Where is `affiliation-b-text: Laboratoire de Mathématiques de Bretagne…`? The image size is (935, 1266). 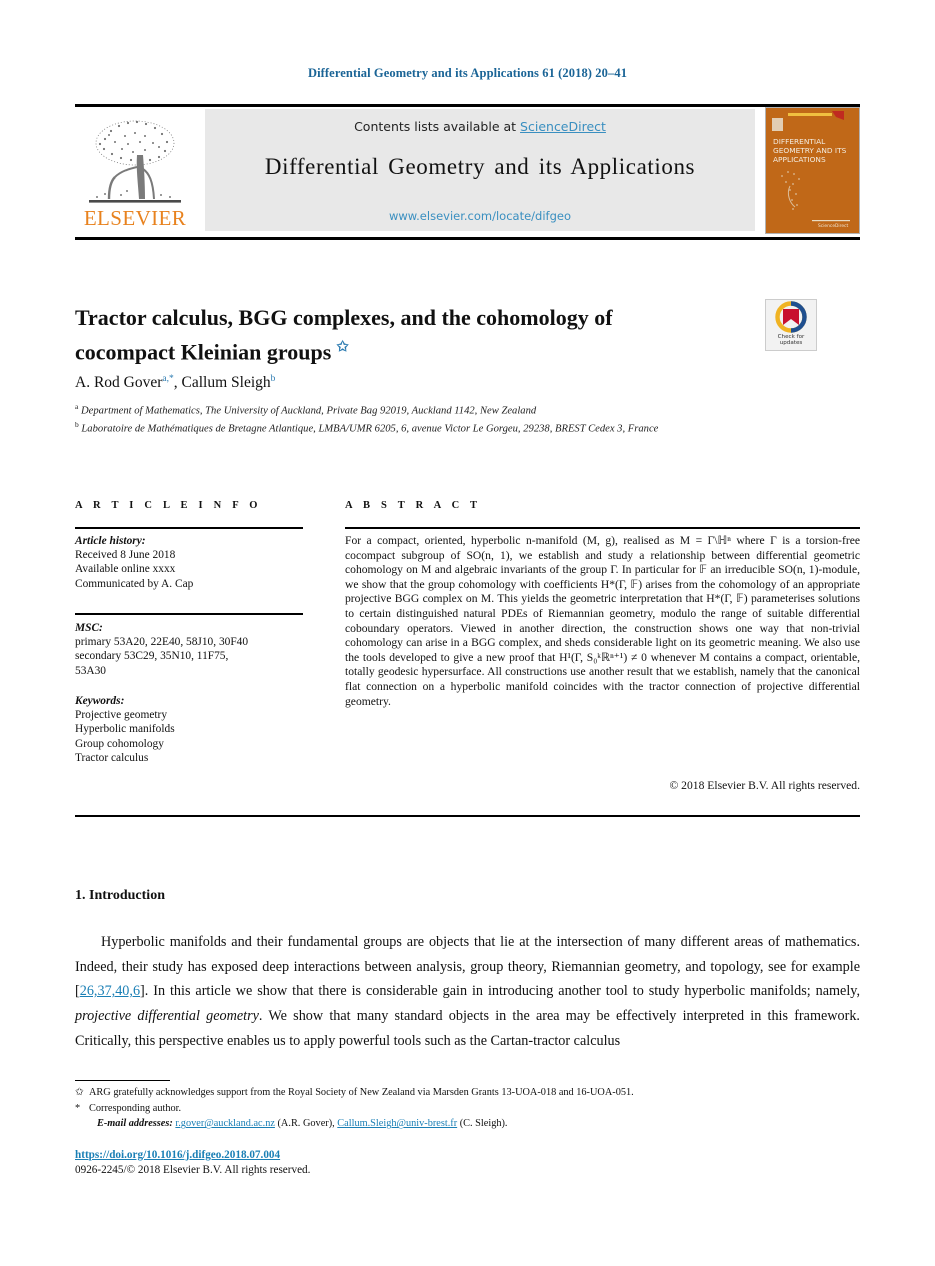
affiliation-b-text: Laboratoire de Mathématiques de Bretagne… is located at coordinates (370, 429).